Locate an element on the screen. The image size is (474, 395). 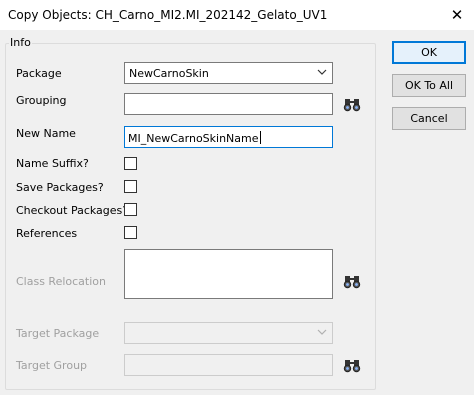
new-name-label: New Name is located at coordinates (46, 133).